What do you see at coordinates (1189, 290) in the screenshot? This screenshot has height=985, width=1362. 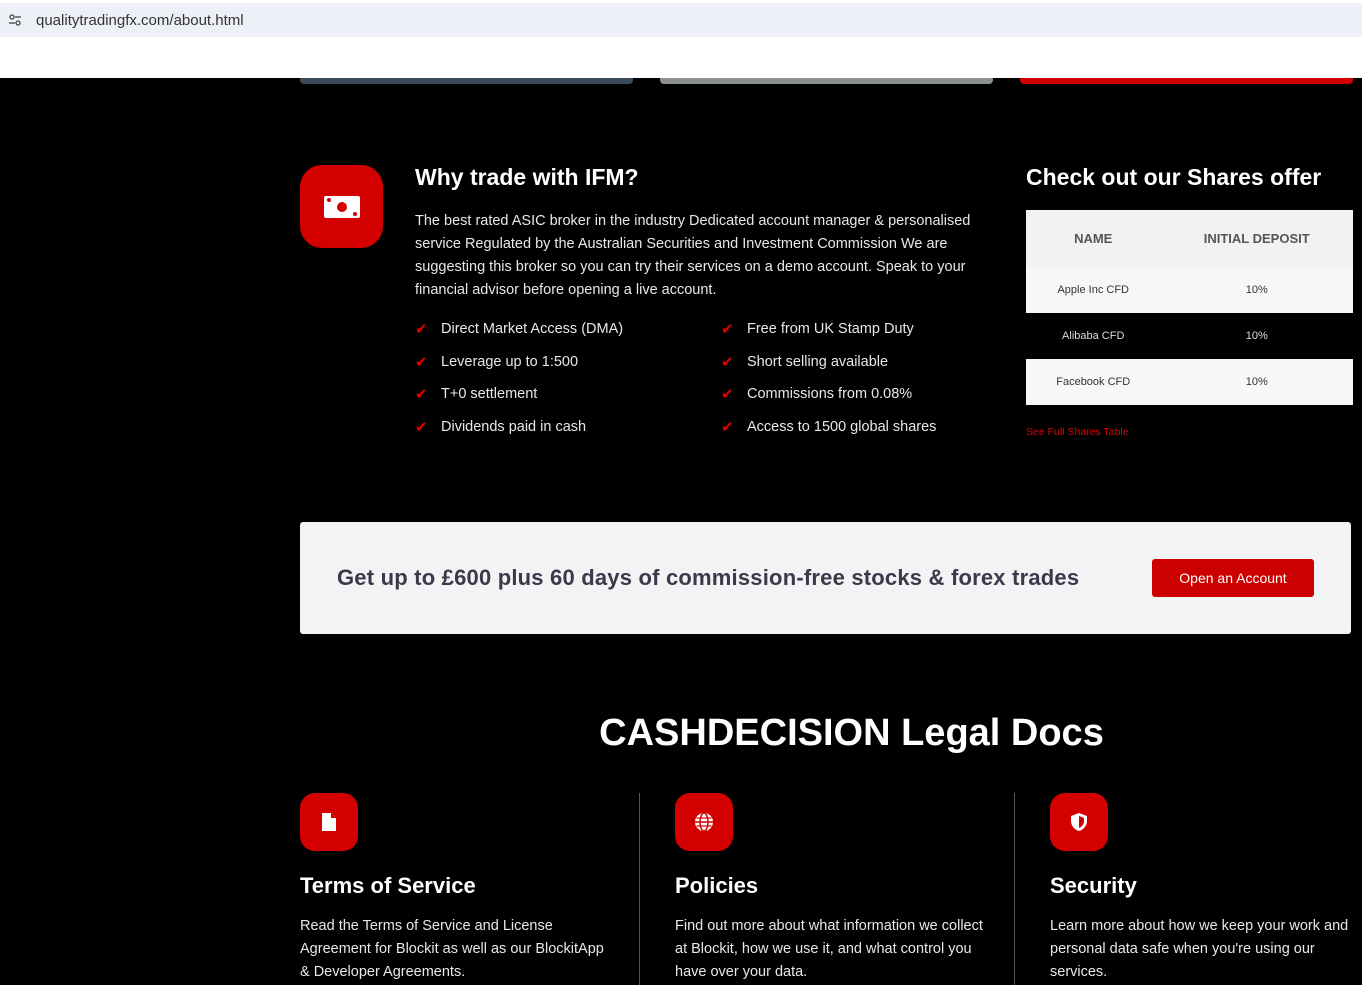 I see `table-row: Apple Inc CFD 10%` at bounding box center [1189, 290].